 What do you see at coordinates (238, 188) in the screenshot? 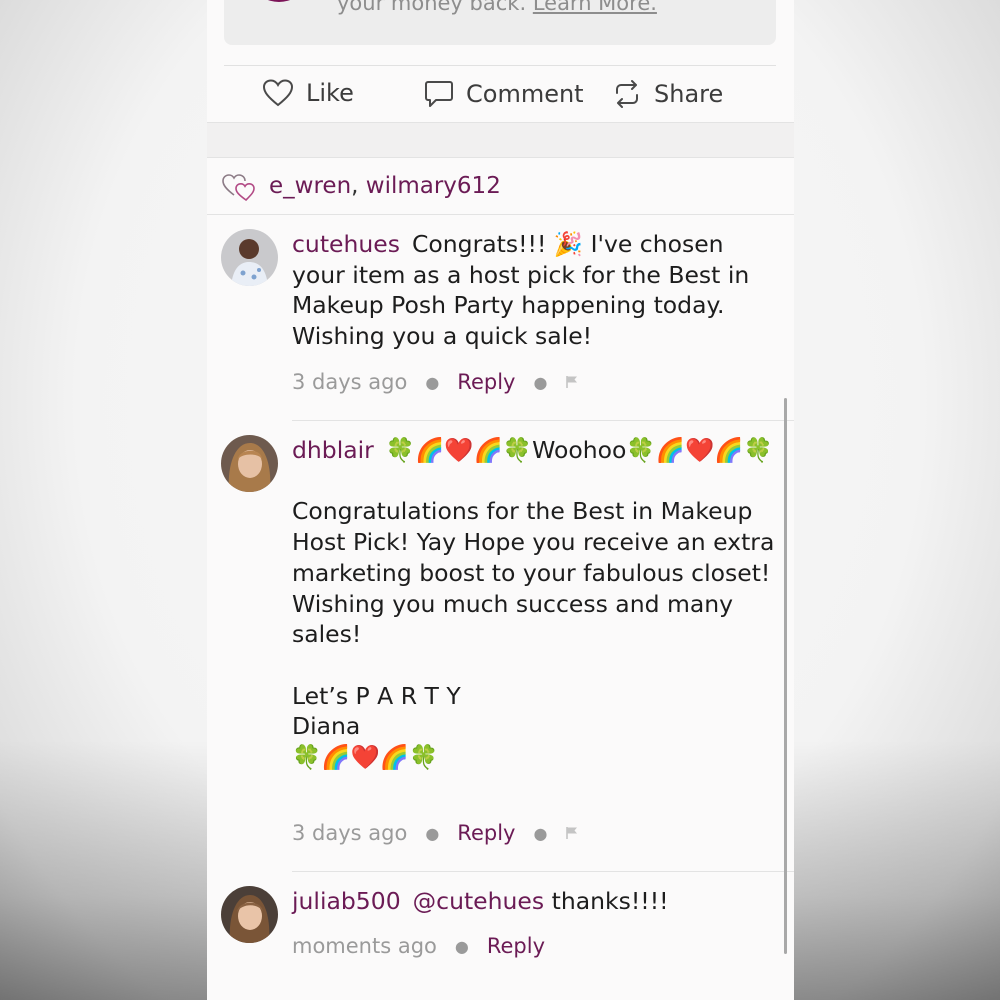
I see `hearts-icon` at bounding box center [238, 188].